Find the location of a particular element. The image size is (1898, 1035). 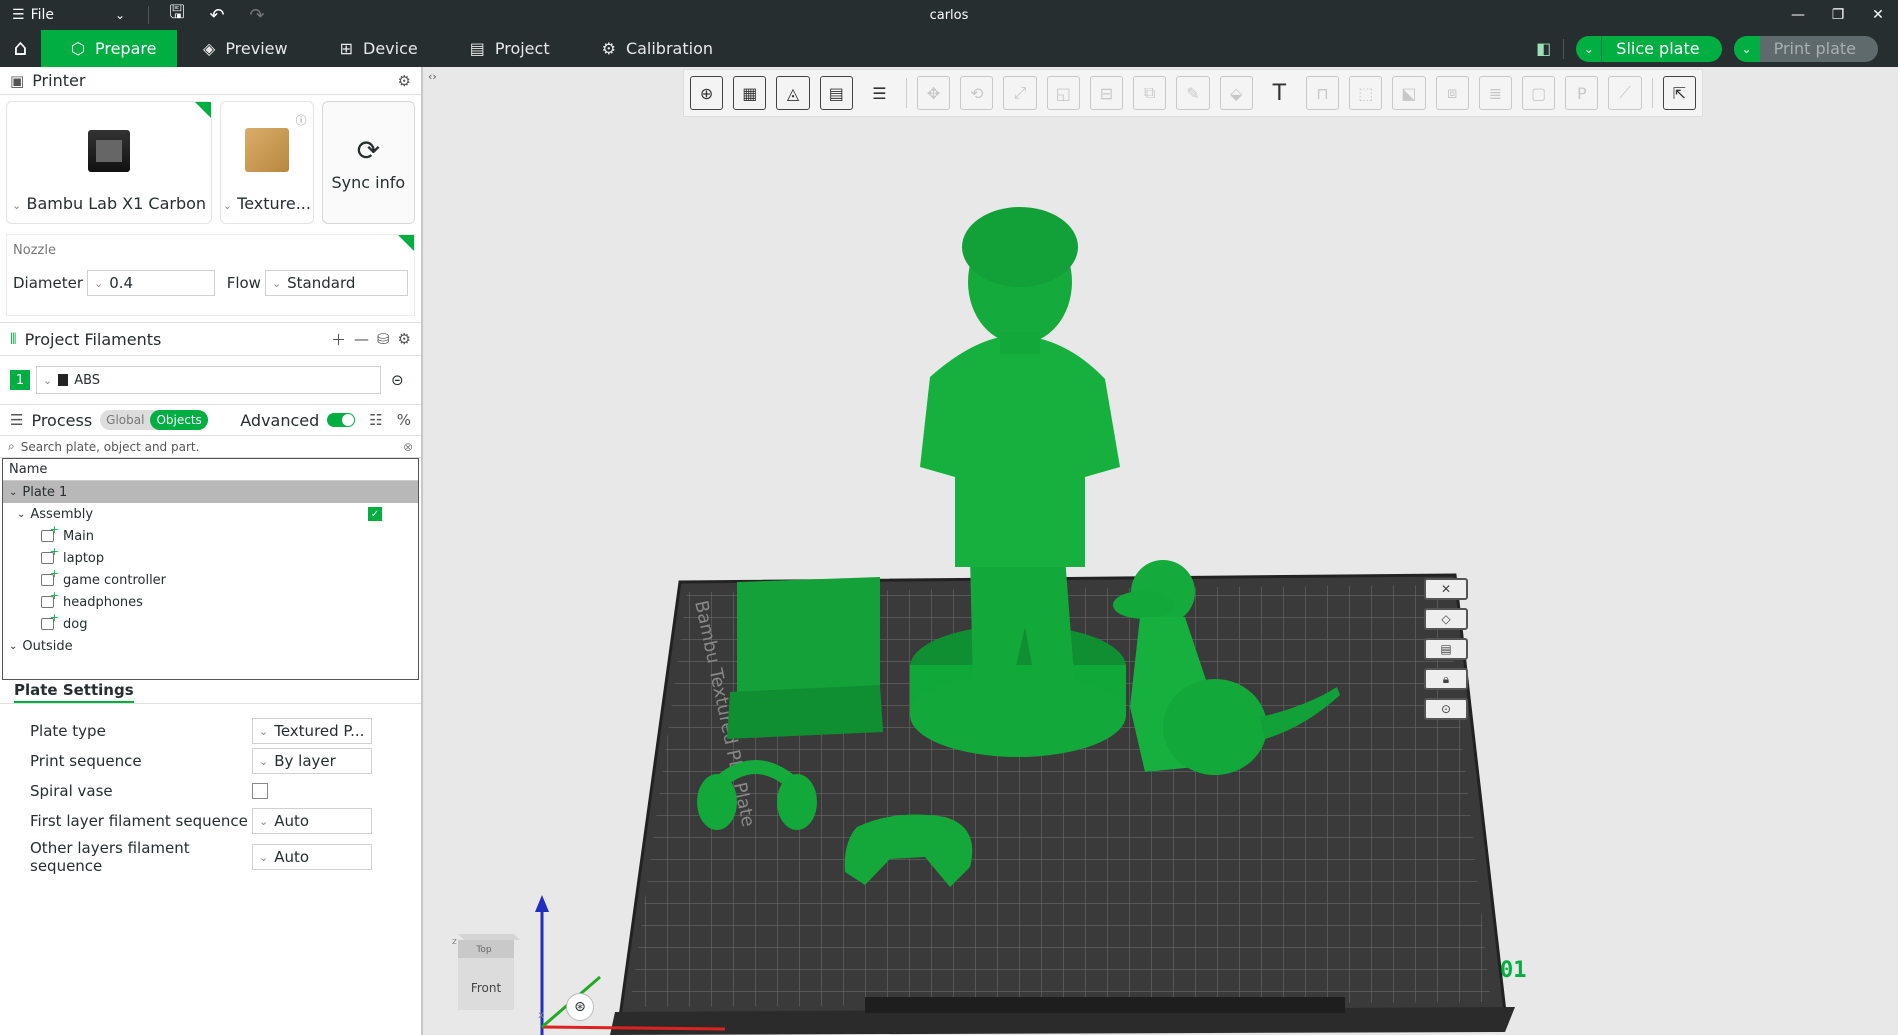

object-search: ⌕ Search plate, object and part. ⊗ is located at coordinates (210, 447).